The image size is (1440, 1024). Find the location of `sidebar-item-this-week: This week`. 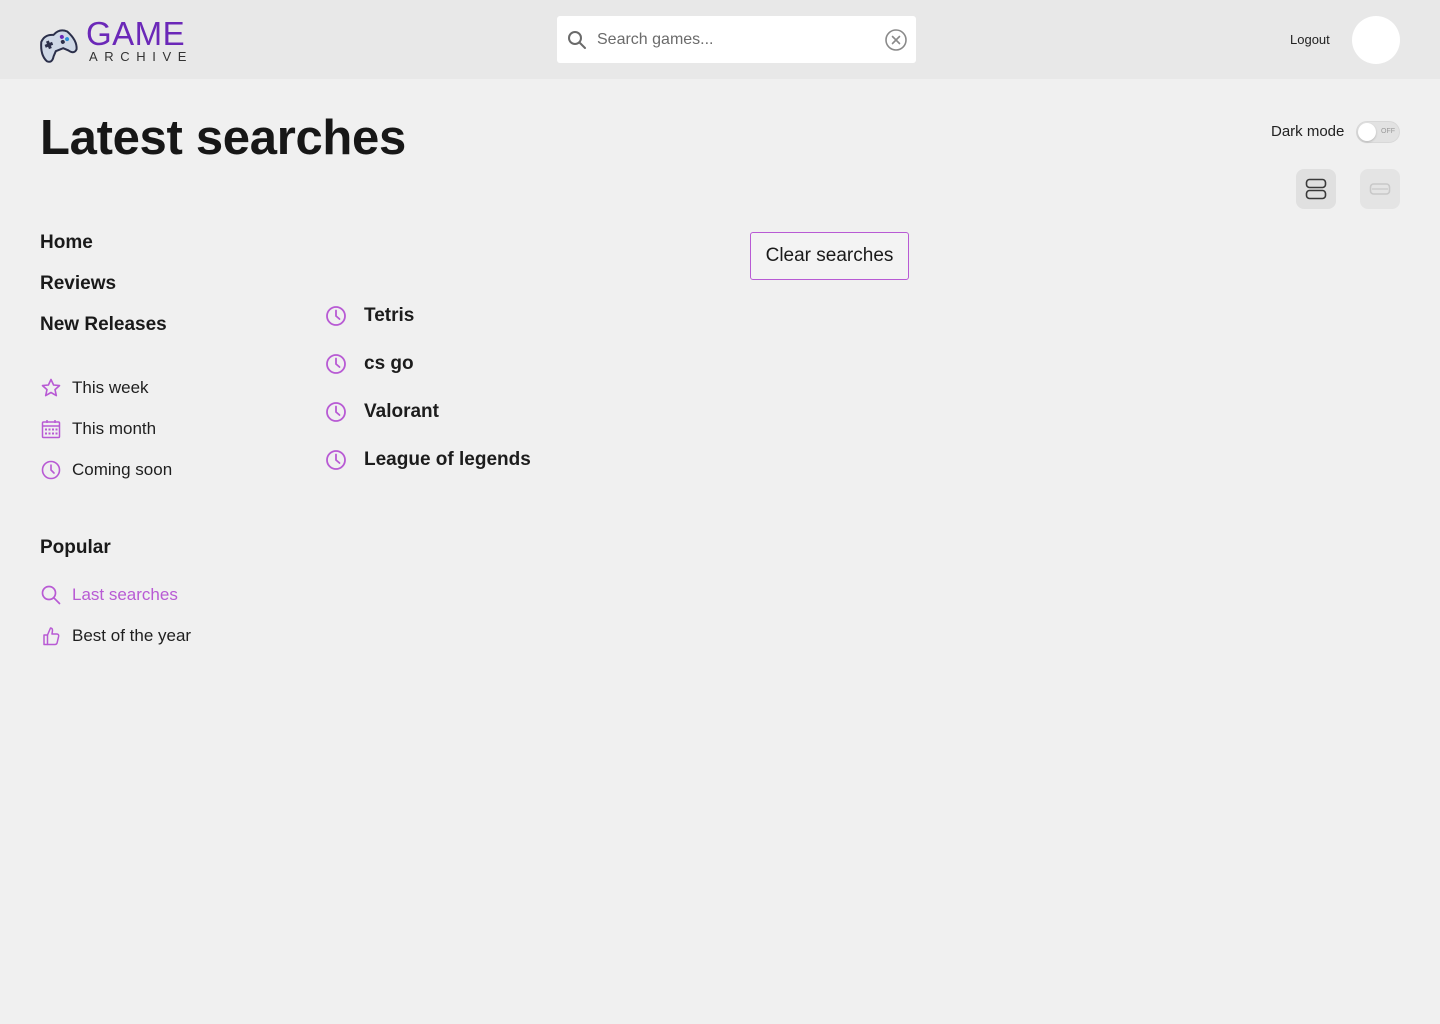

sidebar-item-this-week: This week is located at coordinates (140, 388).